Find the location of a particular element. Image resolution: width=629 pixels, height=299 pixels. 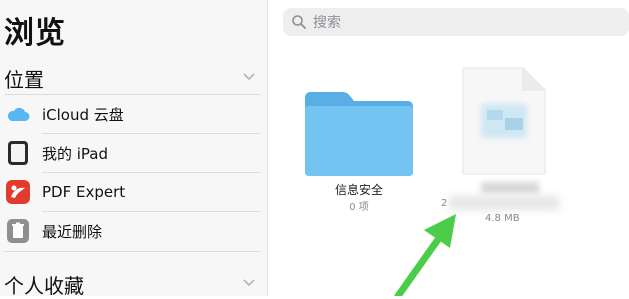

sidebar-item-label: 我的 iPad is located at coordinates (75, 153).